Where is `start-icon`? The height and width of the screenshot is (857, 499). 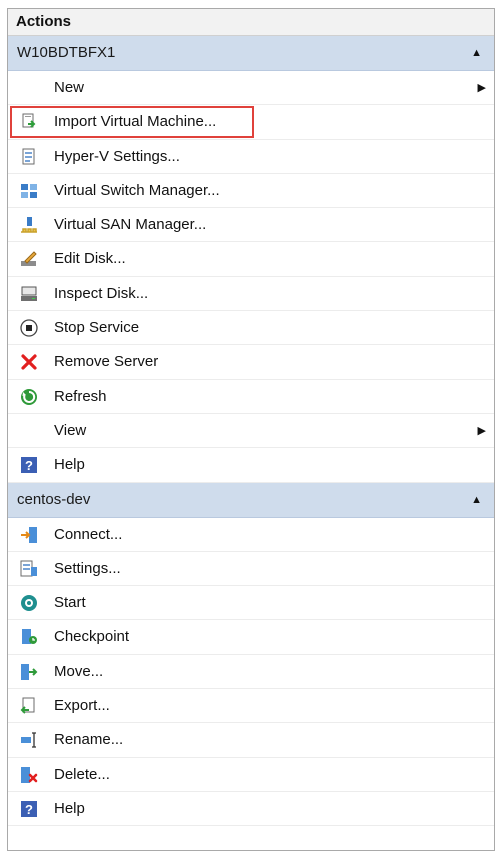
start-icon is located at coordinates (29, 603).